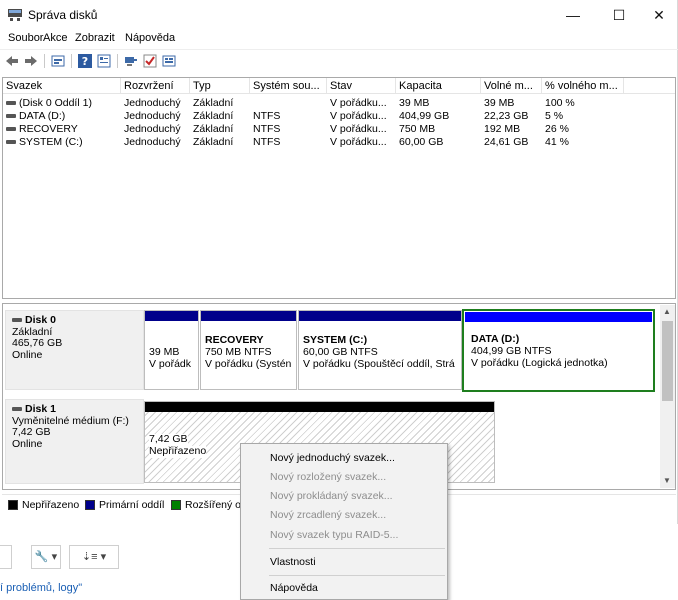 The image size is (678, 600). What do you see at coordinates (58, 61) in the screenshot?
I see `disk-list-icon` at bounding box center [58, 61].